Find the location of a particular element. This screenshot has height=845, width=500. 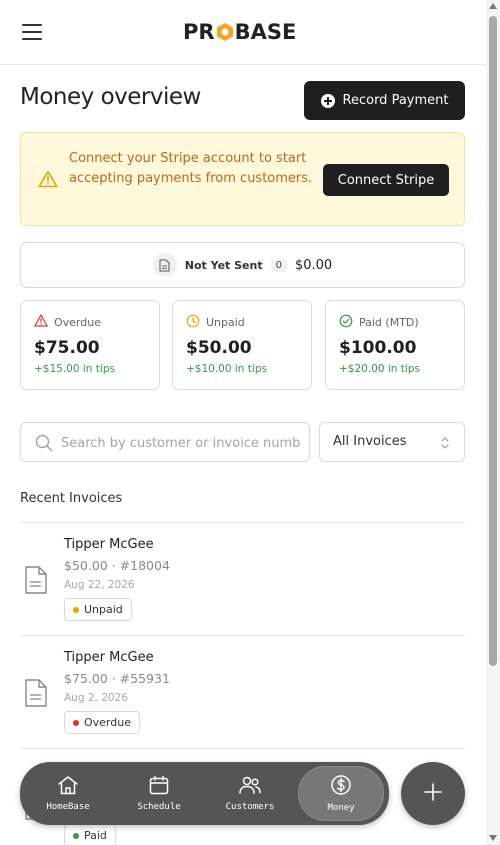

stat-tips: +$20.00 in tips is located at coordinates (379, 369).